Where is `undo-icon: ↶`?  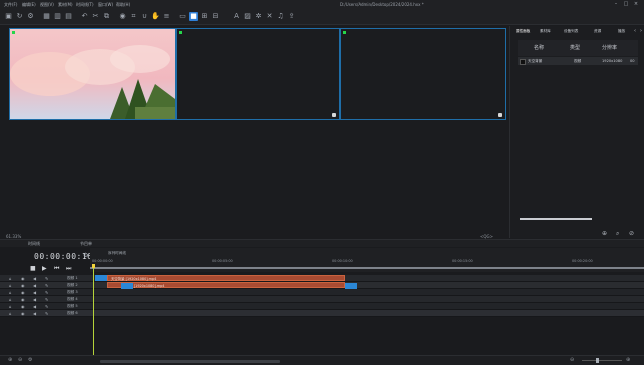 undo-icon: ↶ is located at coordinates (84, 16).